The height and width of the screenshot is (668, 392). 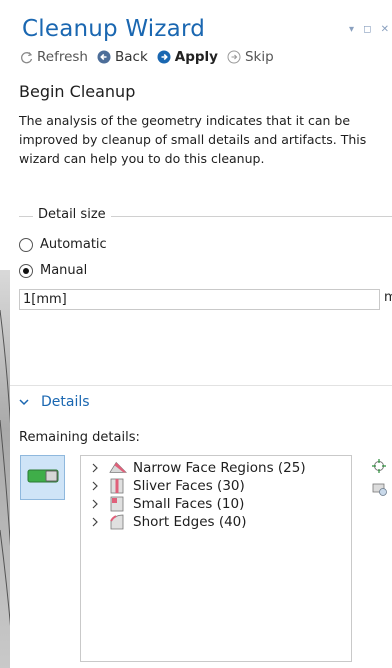 What do you see at coordinates (62, 57) in the screenshot?
I see `refresh-label: Refresh` at bounding box center [62, 57].